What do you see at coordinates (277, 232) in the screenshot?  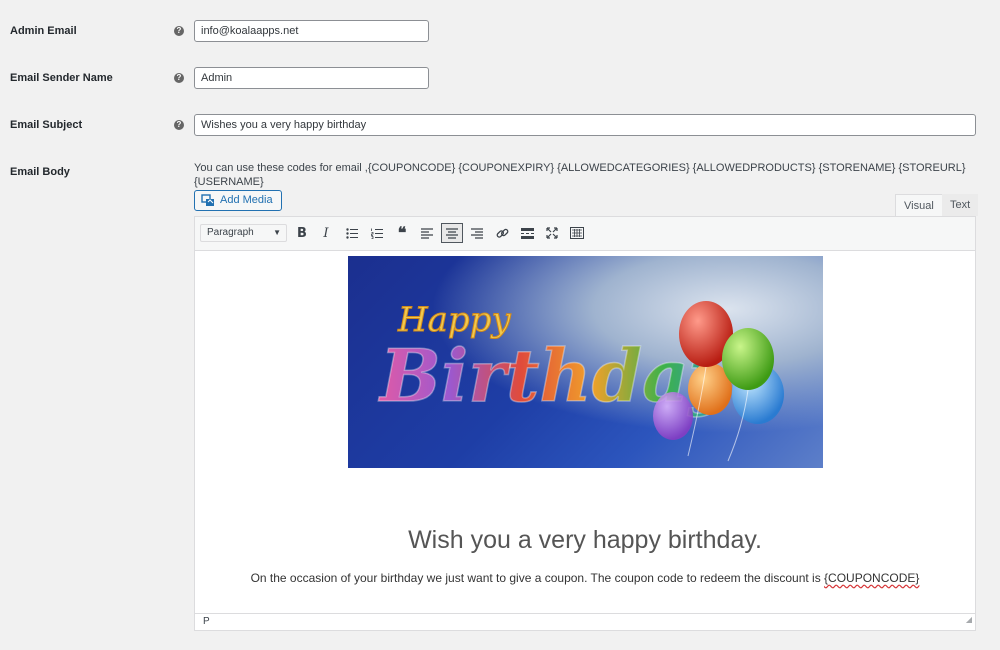 I see `chevron-down-icon: ▼` at bounding box center [277, 232].